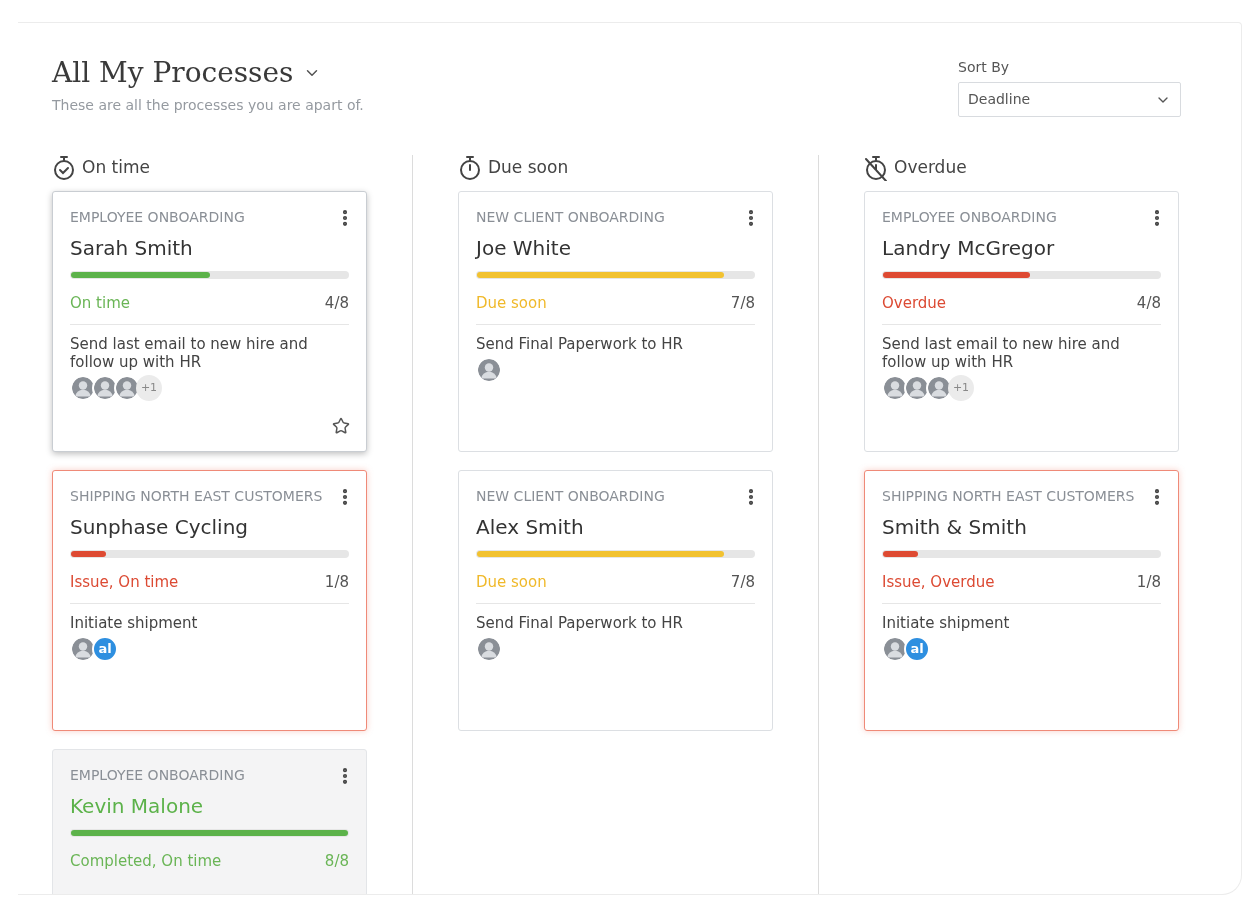 The width and height of the screenshot is (1252, 920). What do you see at coordinates (124, 582) in the screenshot?
I see `status-text: Issue, On time` at bounding box center [124, 582].